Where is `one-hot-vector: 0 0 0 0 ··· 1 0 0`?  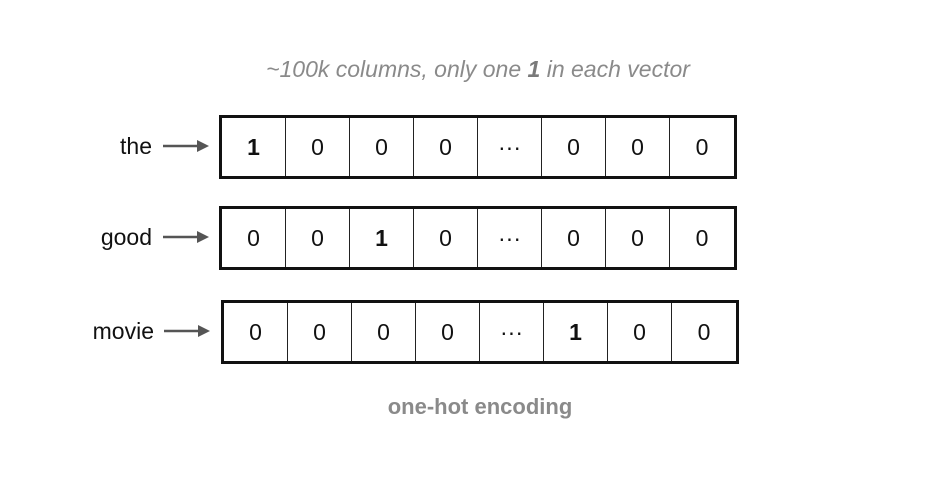
one-hot-vector: 0 0 0 0 ··· 1 0 0 is located at coordinates (480, 332).